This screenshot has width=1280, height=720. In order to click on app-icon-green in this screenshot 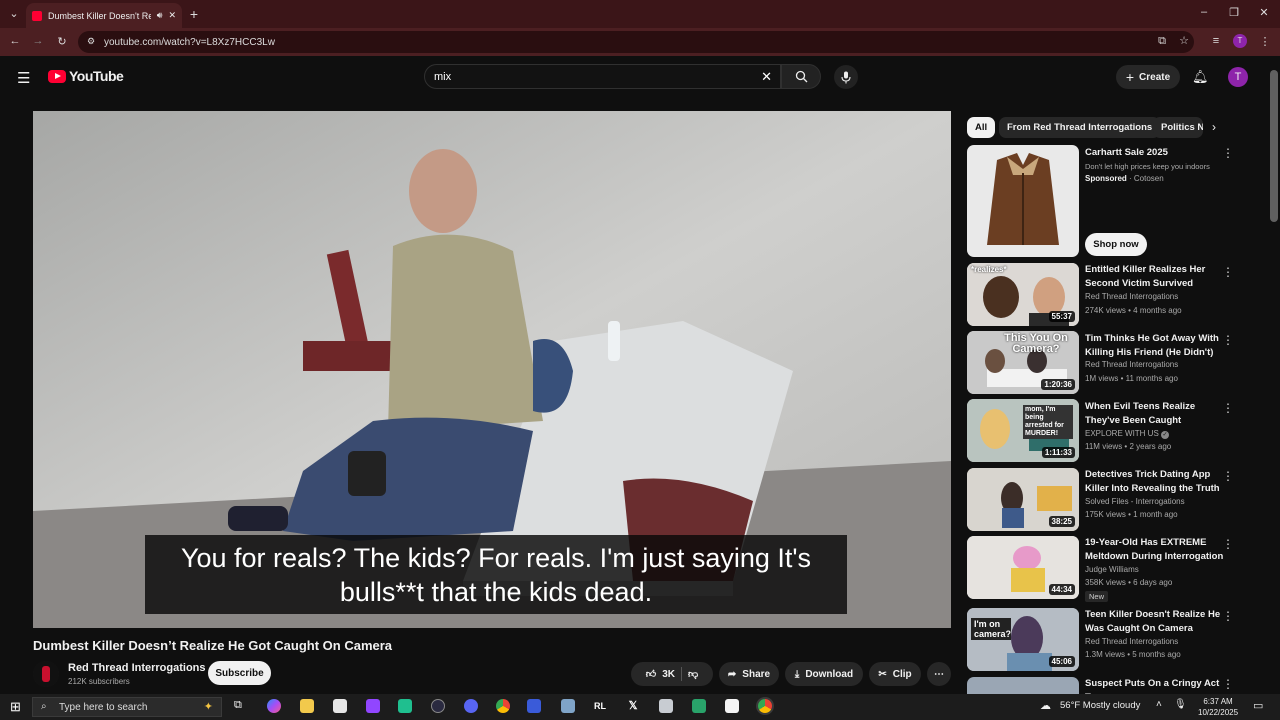, I will do `click(405, 706)`.